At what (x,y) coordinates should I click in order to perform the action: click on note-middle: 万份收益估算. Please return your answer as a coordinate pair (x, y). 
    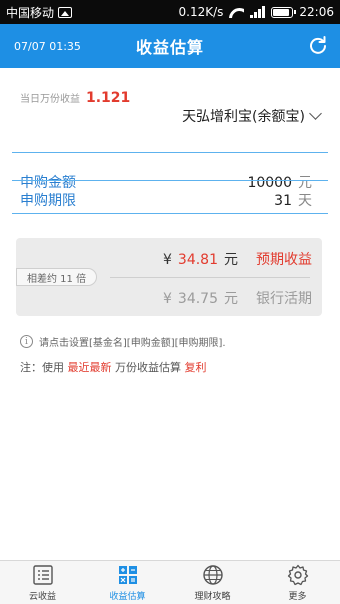
    Looking at the image, I should click on (148, 367).